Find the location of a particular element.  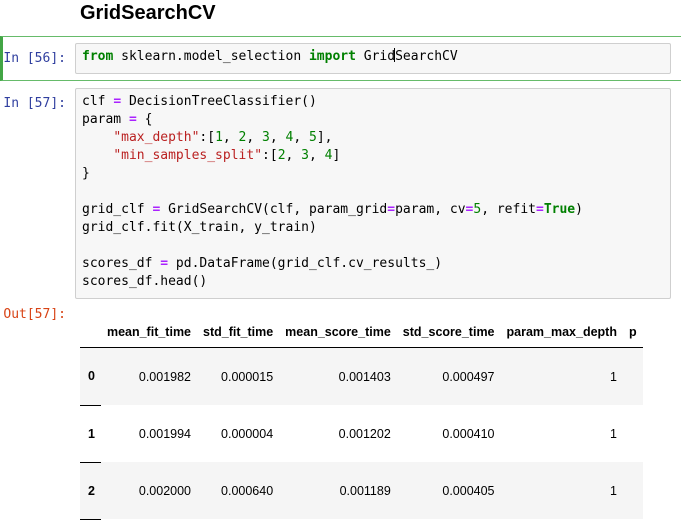

code-token: "min_samples_split" is located at coordinates (188, 155).